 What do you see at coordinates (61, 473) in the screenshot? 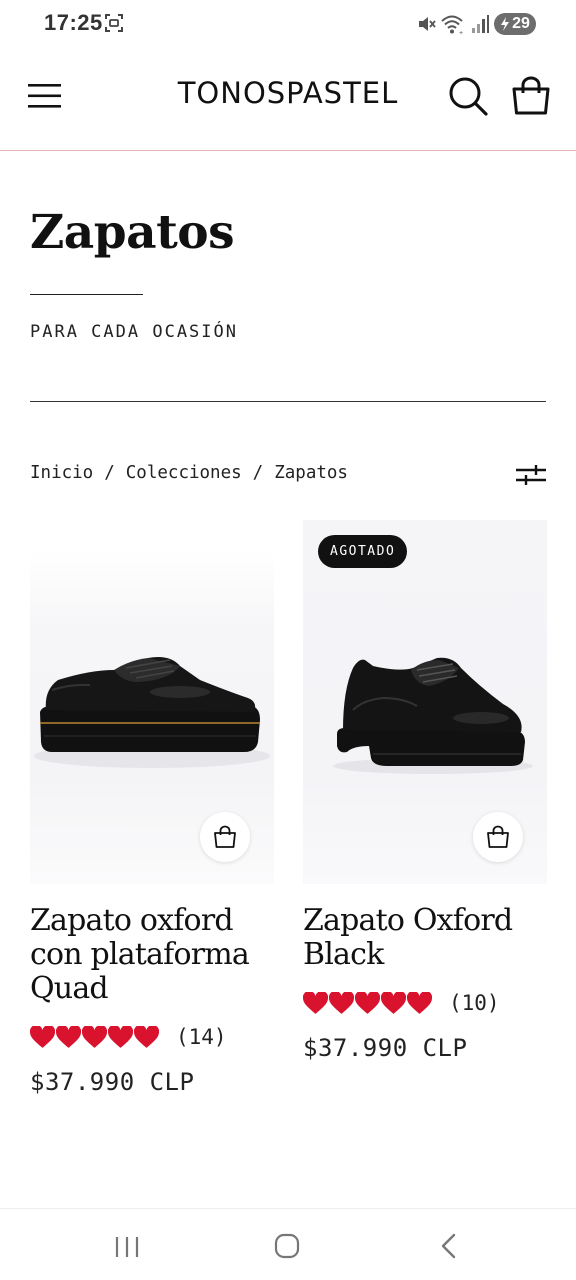
I see `breadcrumb-inicio: Inicio` at bounding box center [61, 473].